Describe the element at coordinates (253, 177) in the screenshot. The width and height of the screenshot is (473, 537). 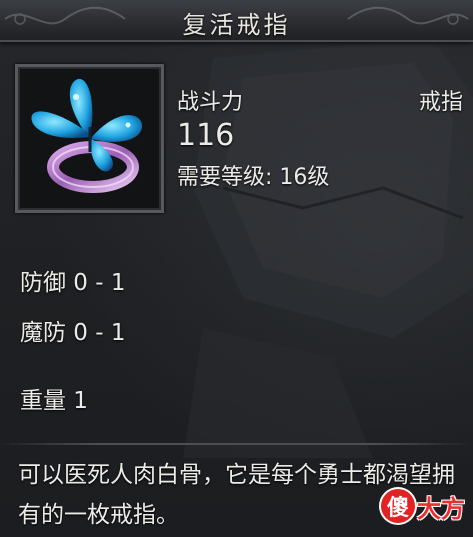
I see `required-level: 需要等级: 16级` at that location.